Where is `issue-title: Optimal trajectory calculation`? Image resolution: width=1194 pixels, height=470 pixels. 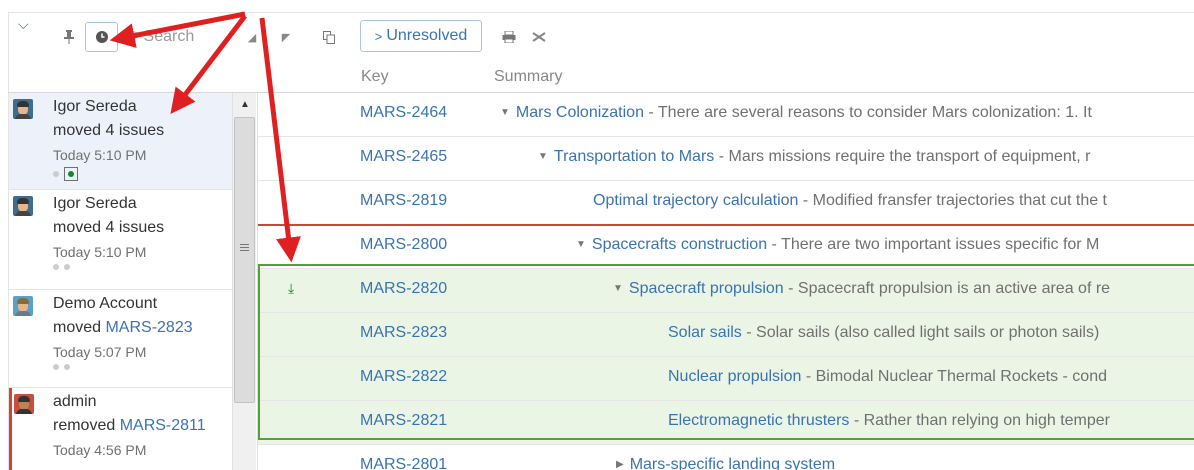 issue-title: Optimal trajectory calculation is located at coordinates (695, 200).